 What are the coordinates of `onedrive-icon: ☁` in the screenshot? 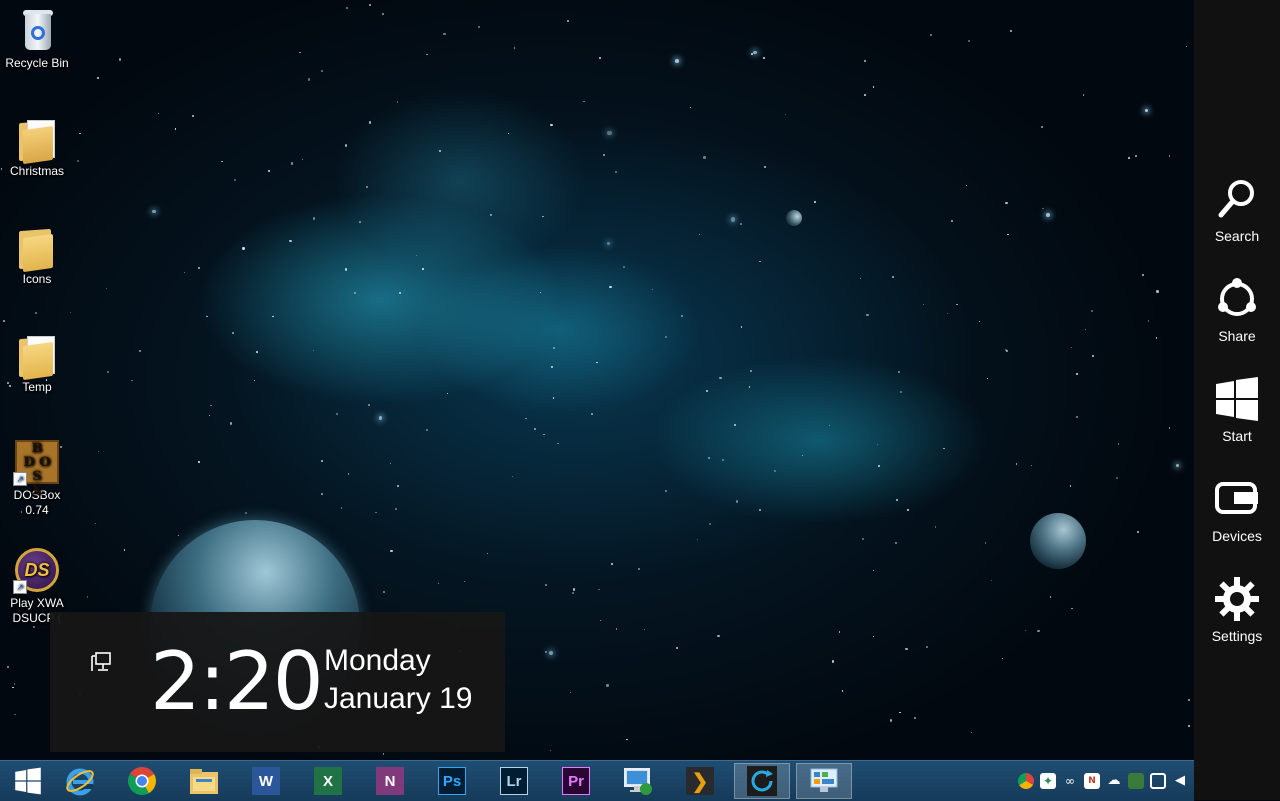 It's located at (1114, 781).